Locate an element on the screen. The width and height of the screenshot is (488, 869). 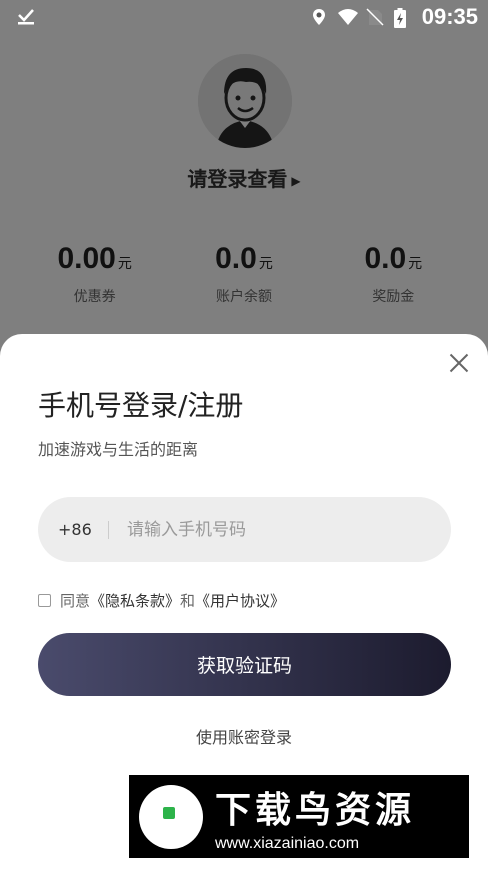
agreement-checkbox is located at coordinates (44, 600).